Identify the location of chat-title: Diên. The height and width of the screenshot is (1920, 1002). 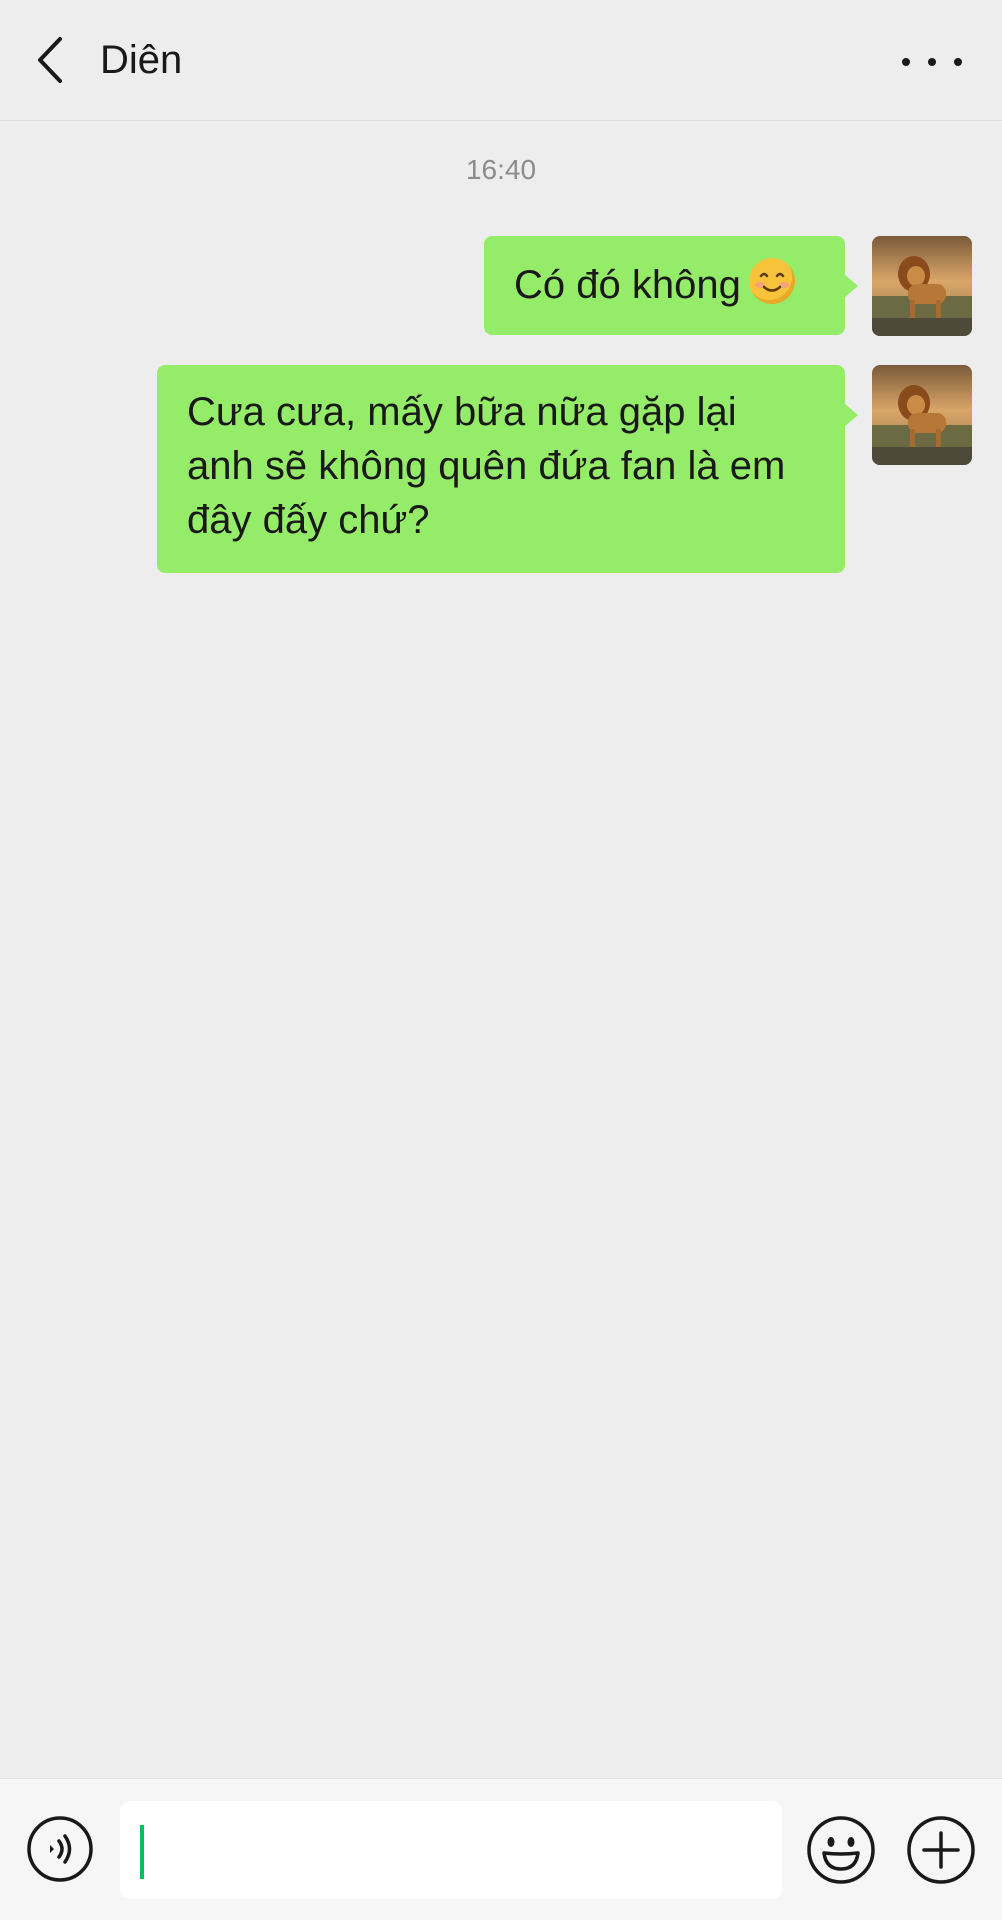
(141, 60).